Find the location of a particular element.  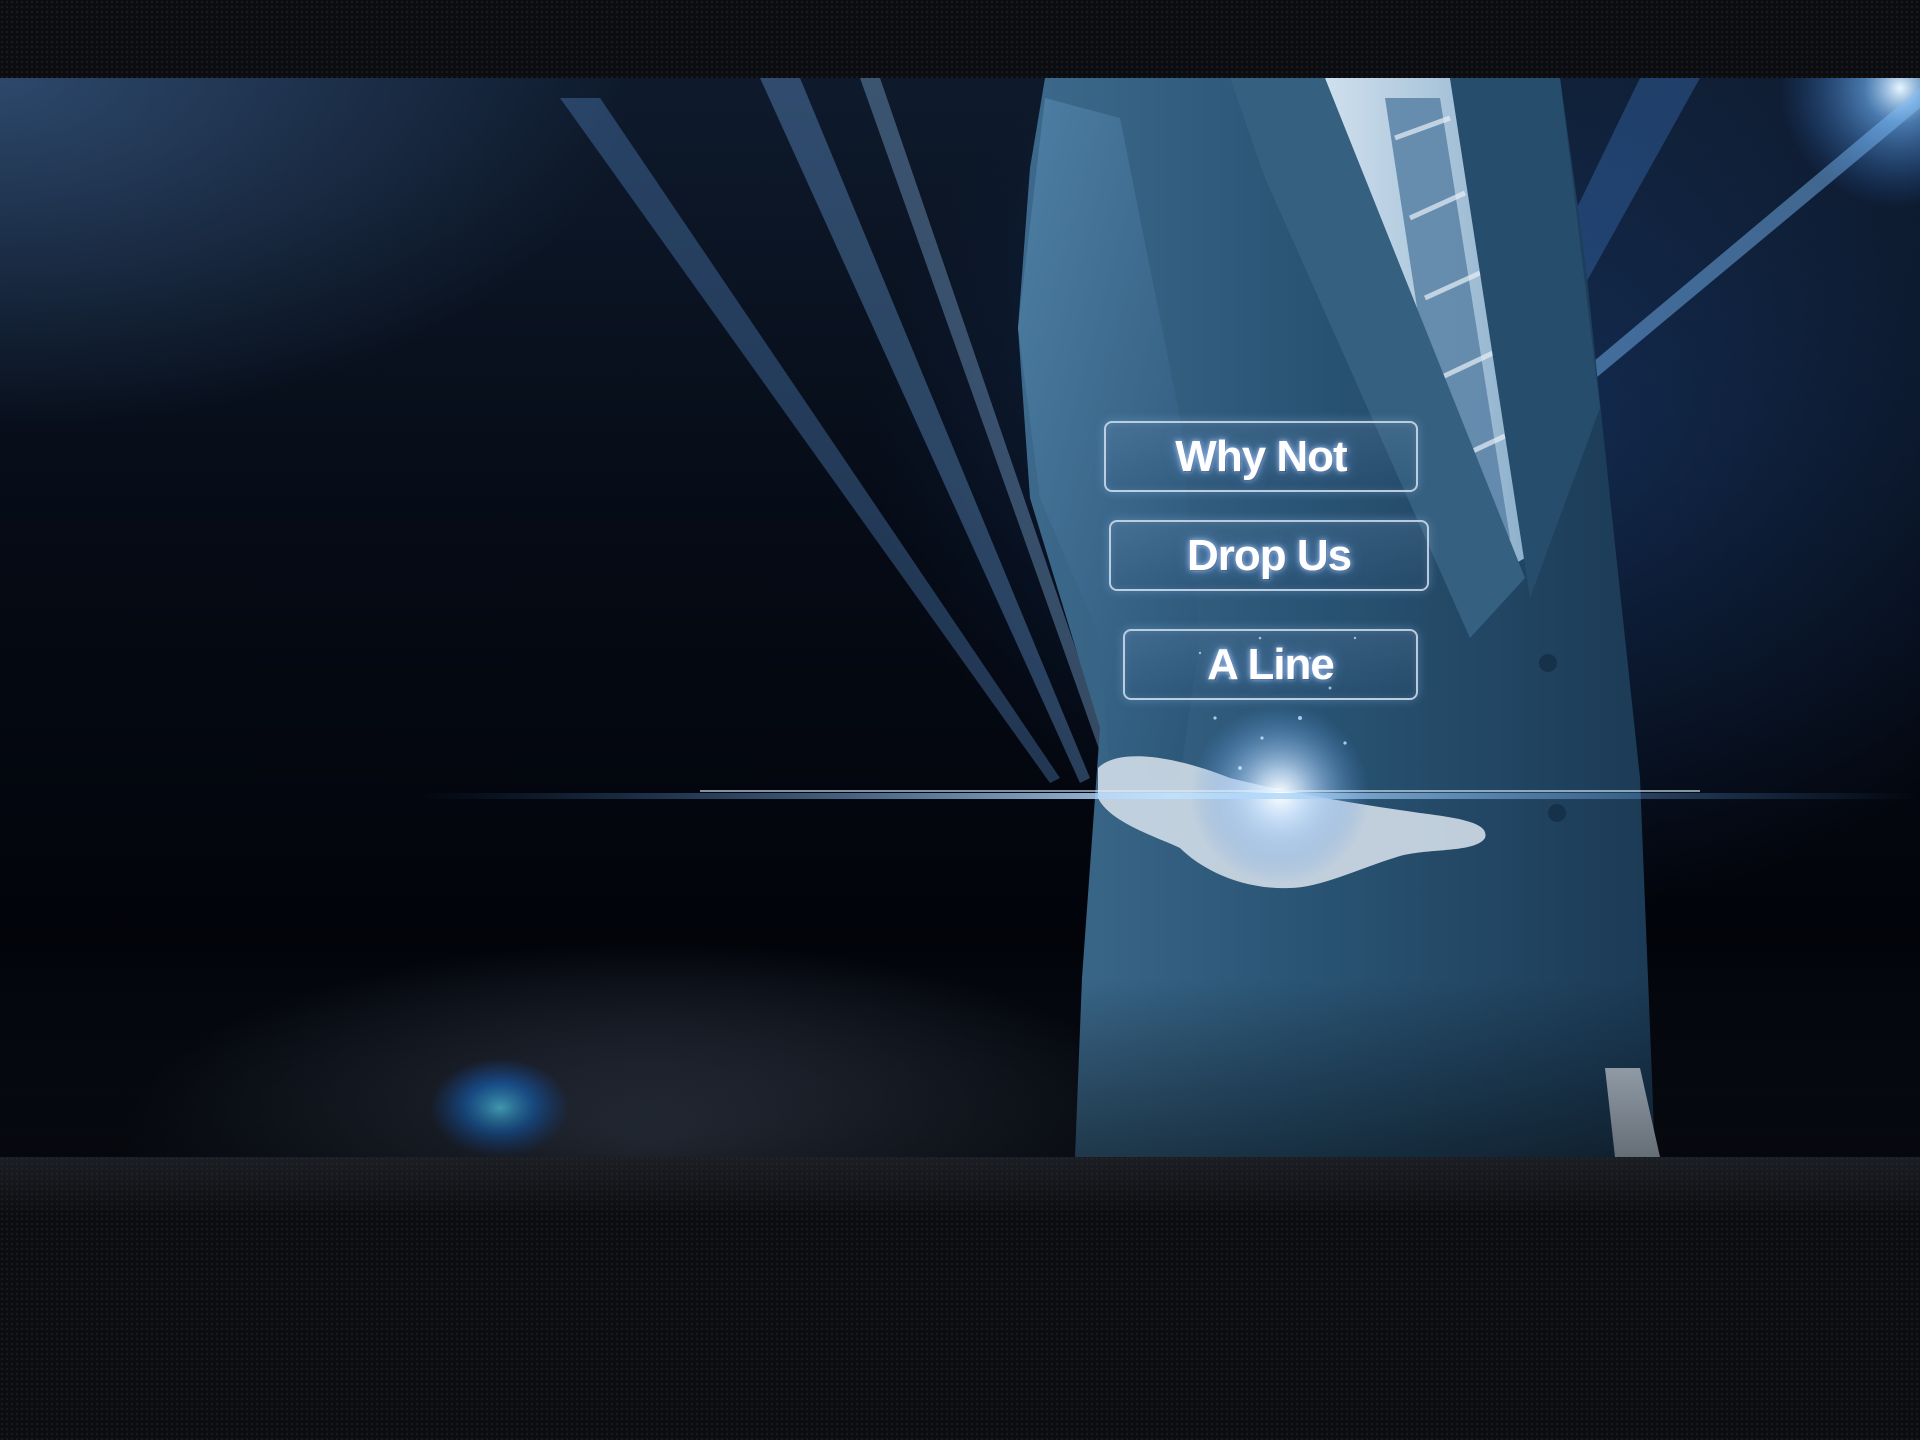

drop-us-label: Drop Us is located at coordinates (1269, 555).